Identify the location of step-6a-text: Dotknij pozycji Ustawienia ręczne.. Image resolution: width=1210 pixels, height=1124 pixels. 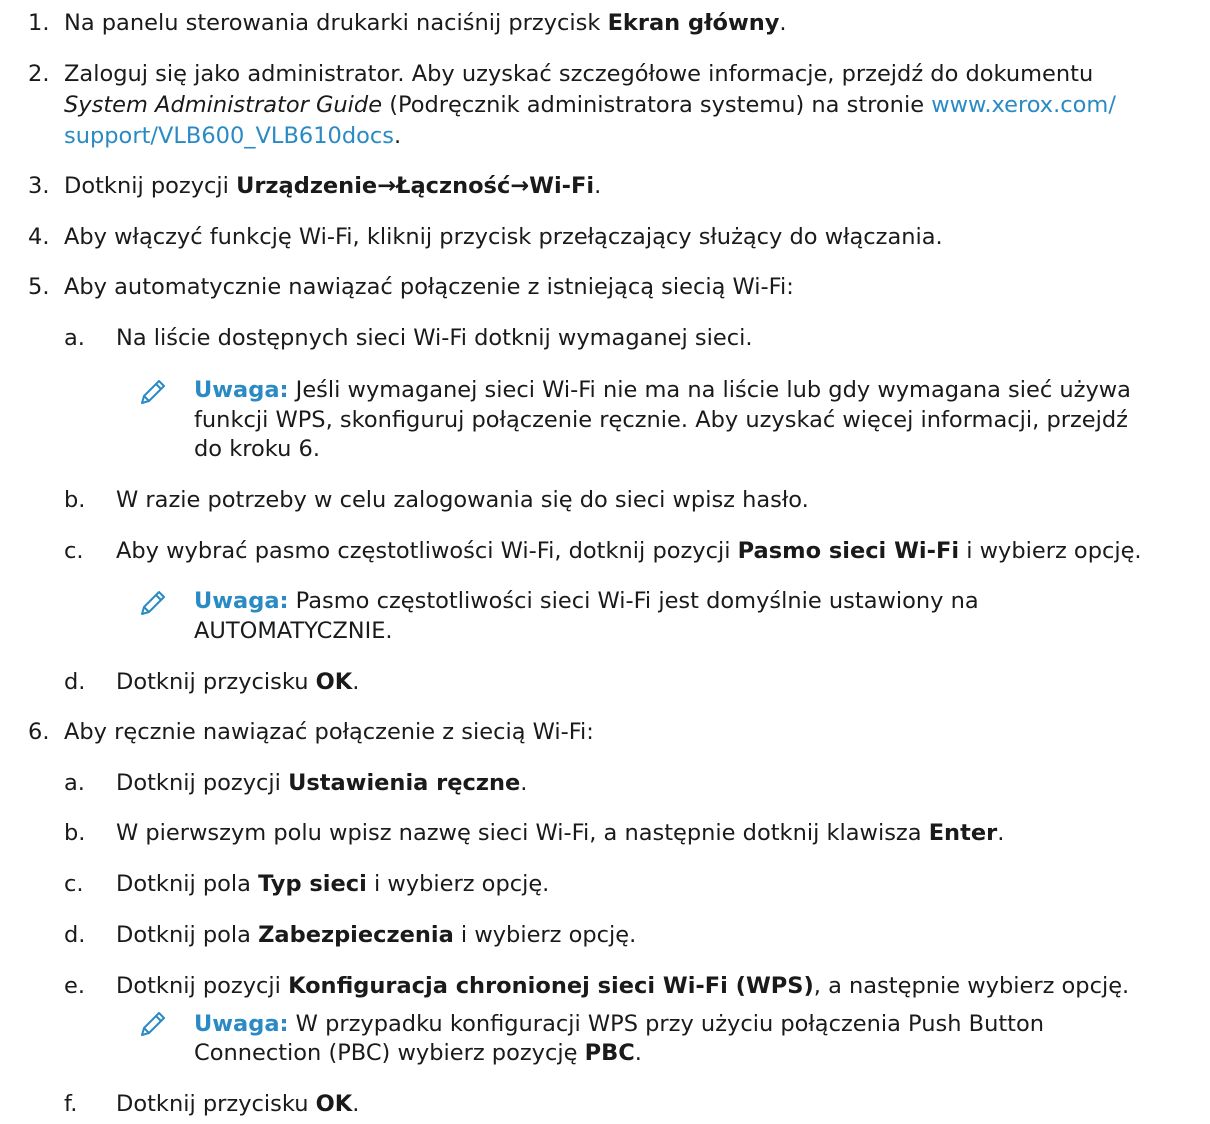
(322, 783).